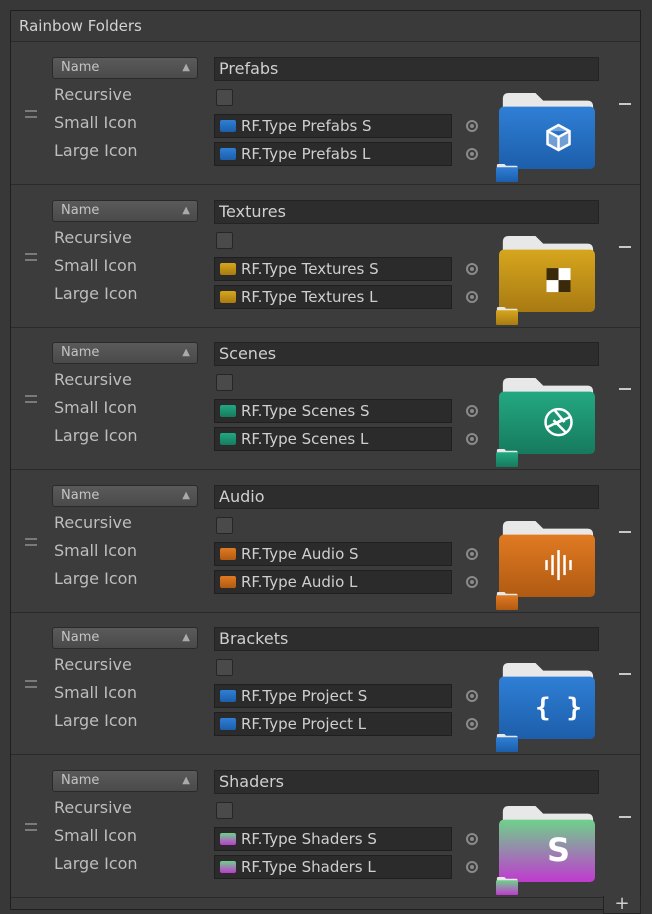 This screenshot has height=914, width=652. Describe the element at coordinates (300, 553) in the screenshot. I see `small-icon-value: RF.Type Audio S` at that location.